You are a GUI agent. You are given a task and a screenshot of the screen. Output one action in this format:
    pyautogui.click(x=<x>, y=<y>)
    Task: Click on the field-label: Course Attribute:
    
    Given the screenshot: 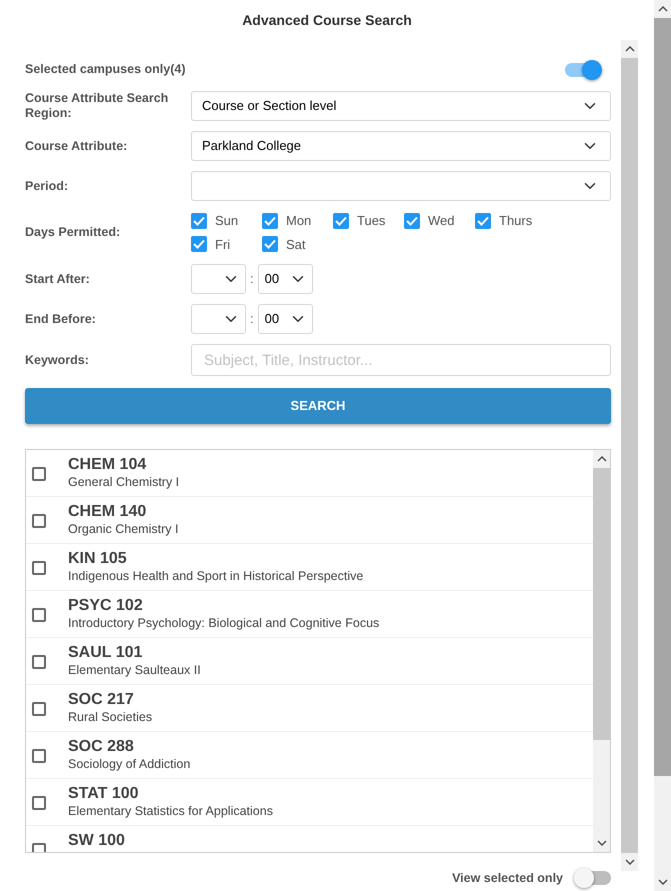 What is the action you would take?
    pyautogui.click(x=76, y=146)
    